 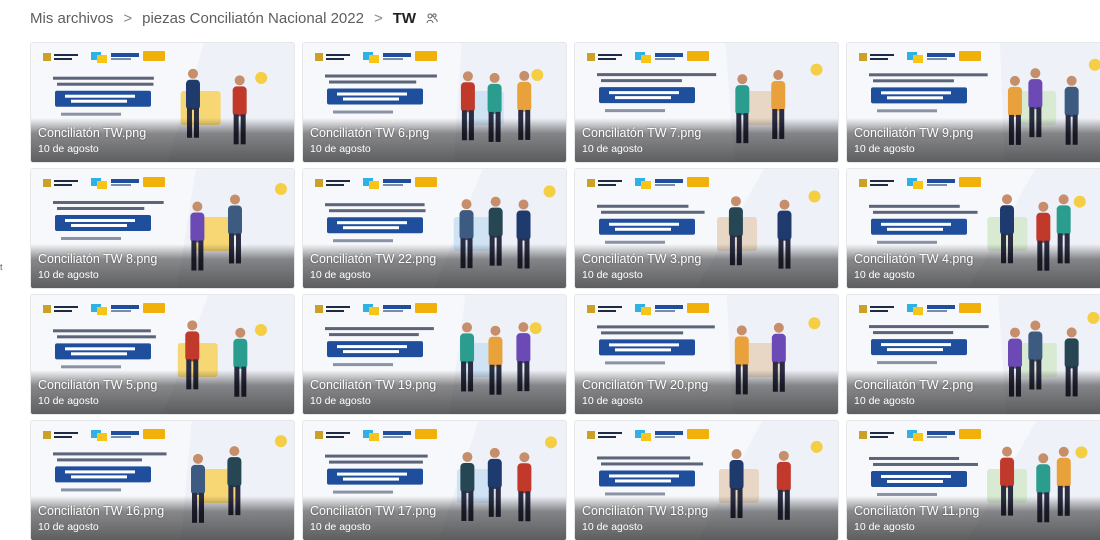 I want to click on file-tile: Conciliatón TW 17.png 10 de agosto, so click(x=434, y=480).